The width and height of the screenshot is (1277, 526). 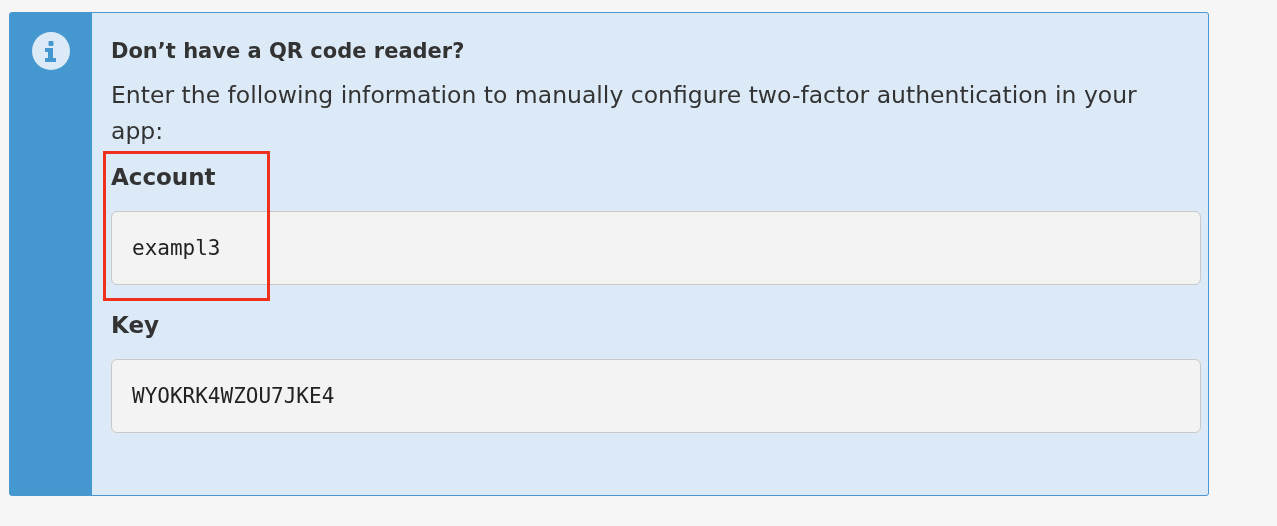 I want to click on field-label: Key, so click(x=135, y=325).